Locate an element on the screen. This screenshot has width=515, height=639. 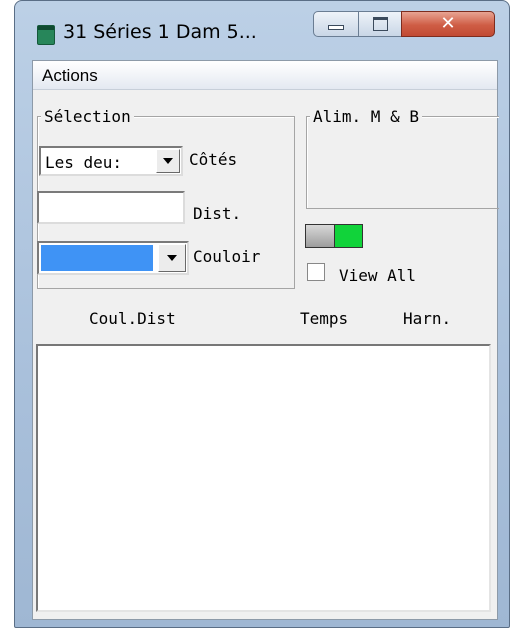
column-header-harn: Harn. is located at coordinates (427, 318).